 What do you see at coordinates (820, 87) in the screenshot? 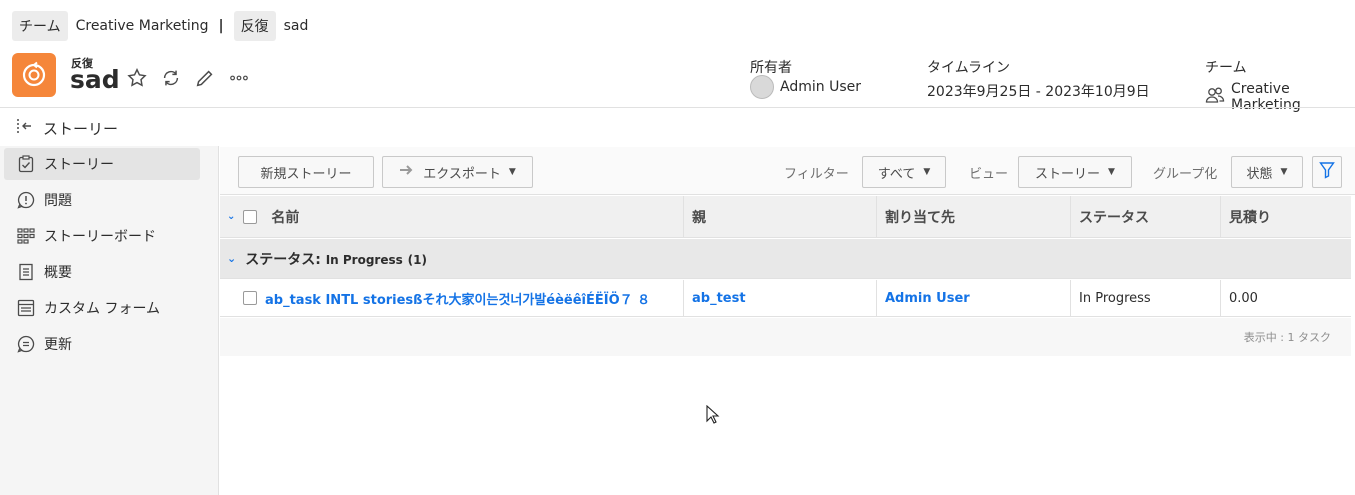
I see `owner-name: Admin User` at bounding box center [820, 87].